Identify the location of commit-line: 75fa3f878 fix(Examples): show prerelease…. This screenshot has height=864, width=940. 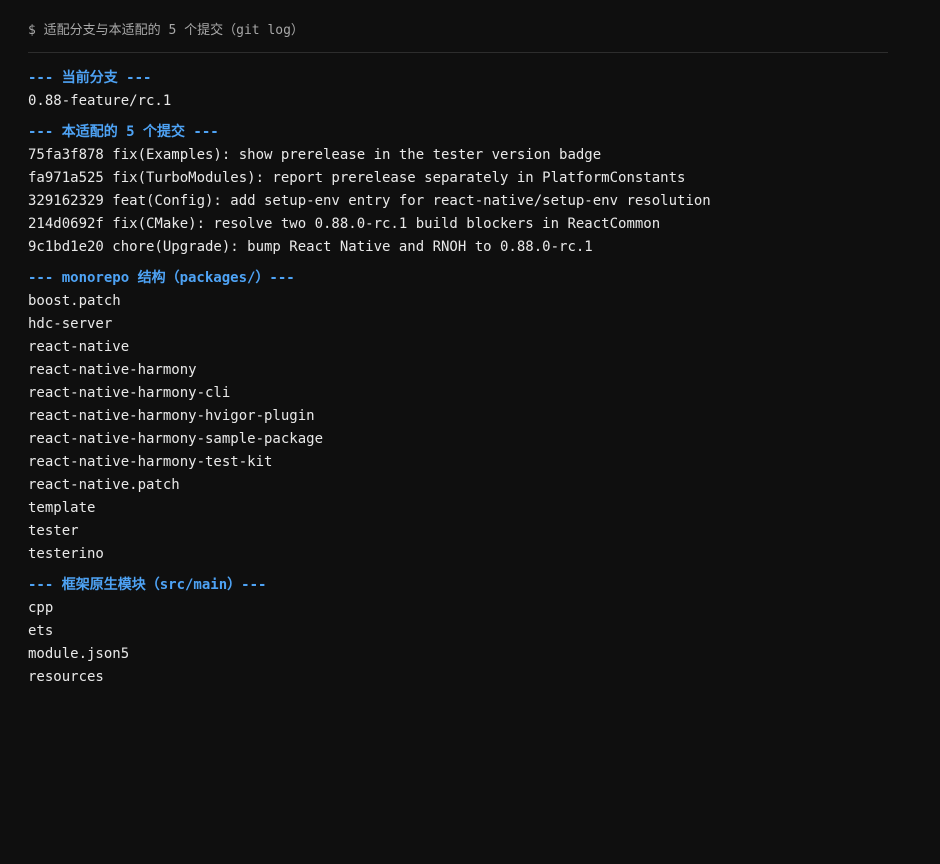
(315, 155).